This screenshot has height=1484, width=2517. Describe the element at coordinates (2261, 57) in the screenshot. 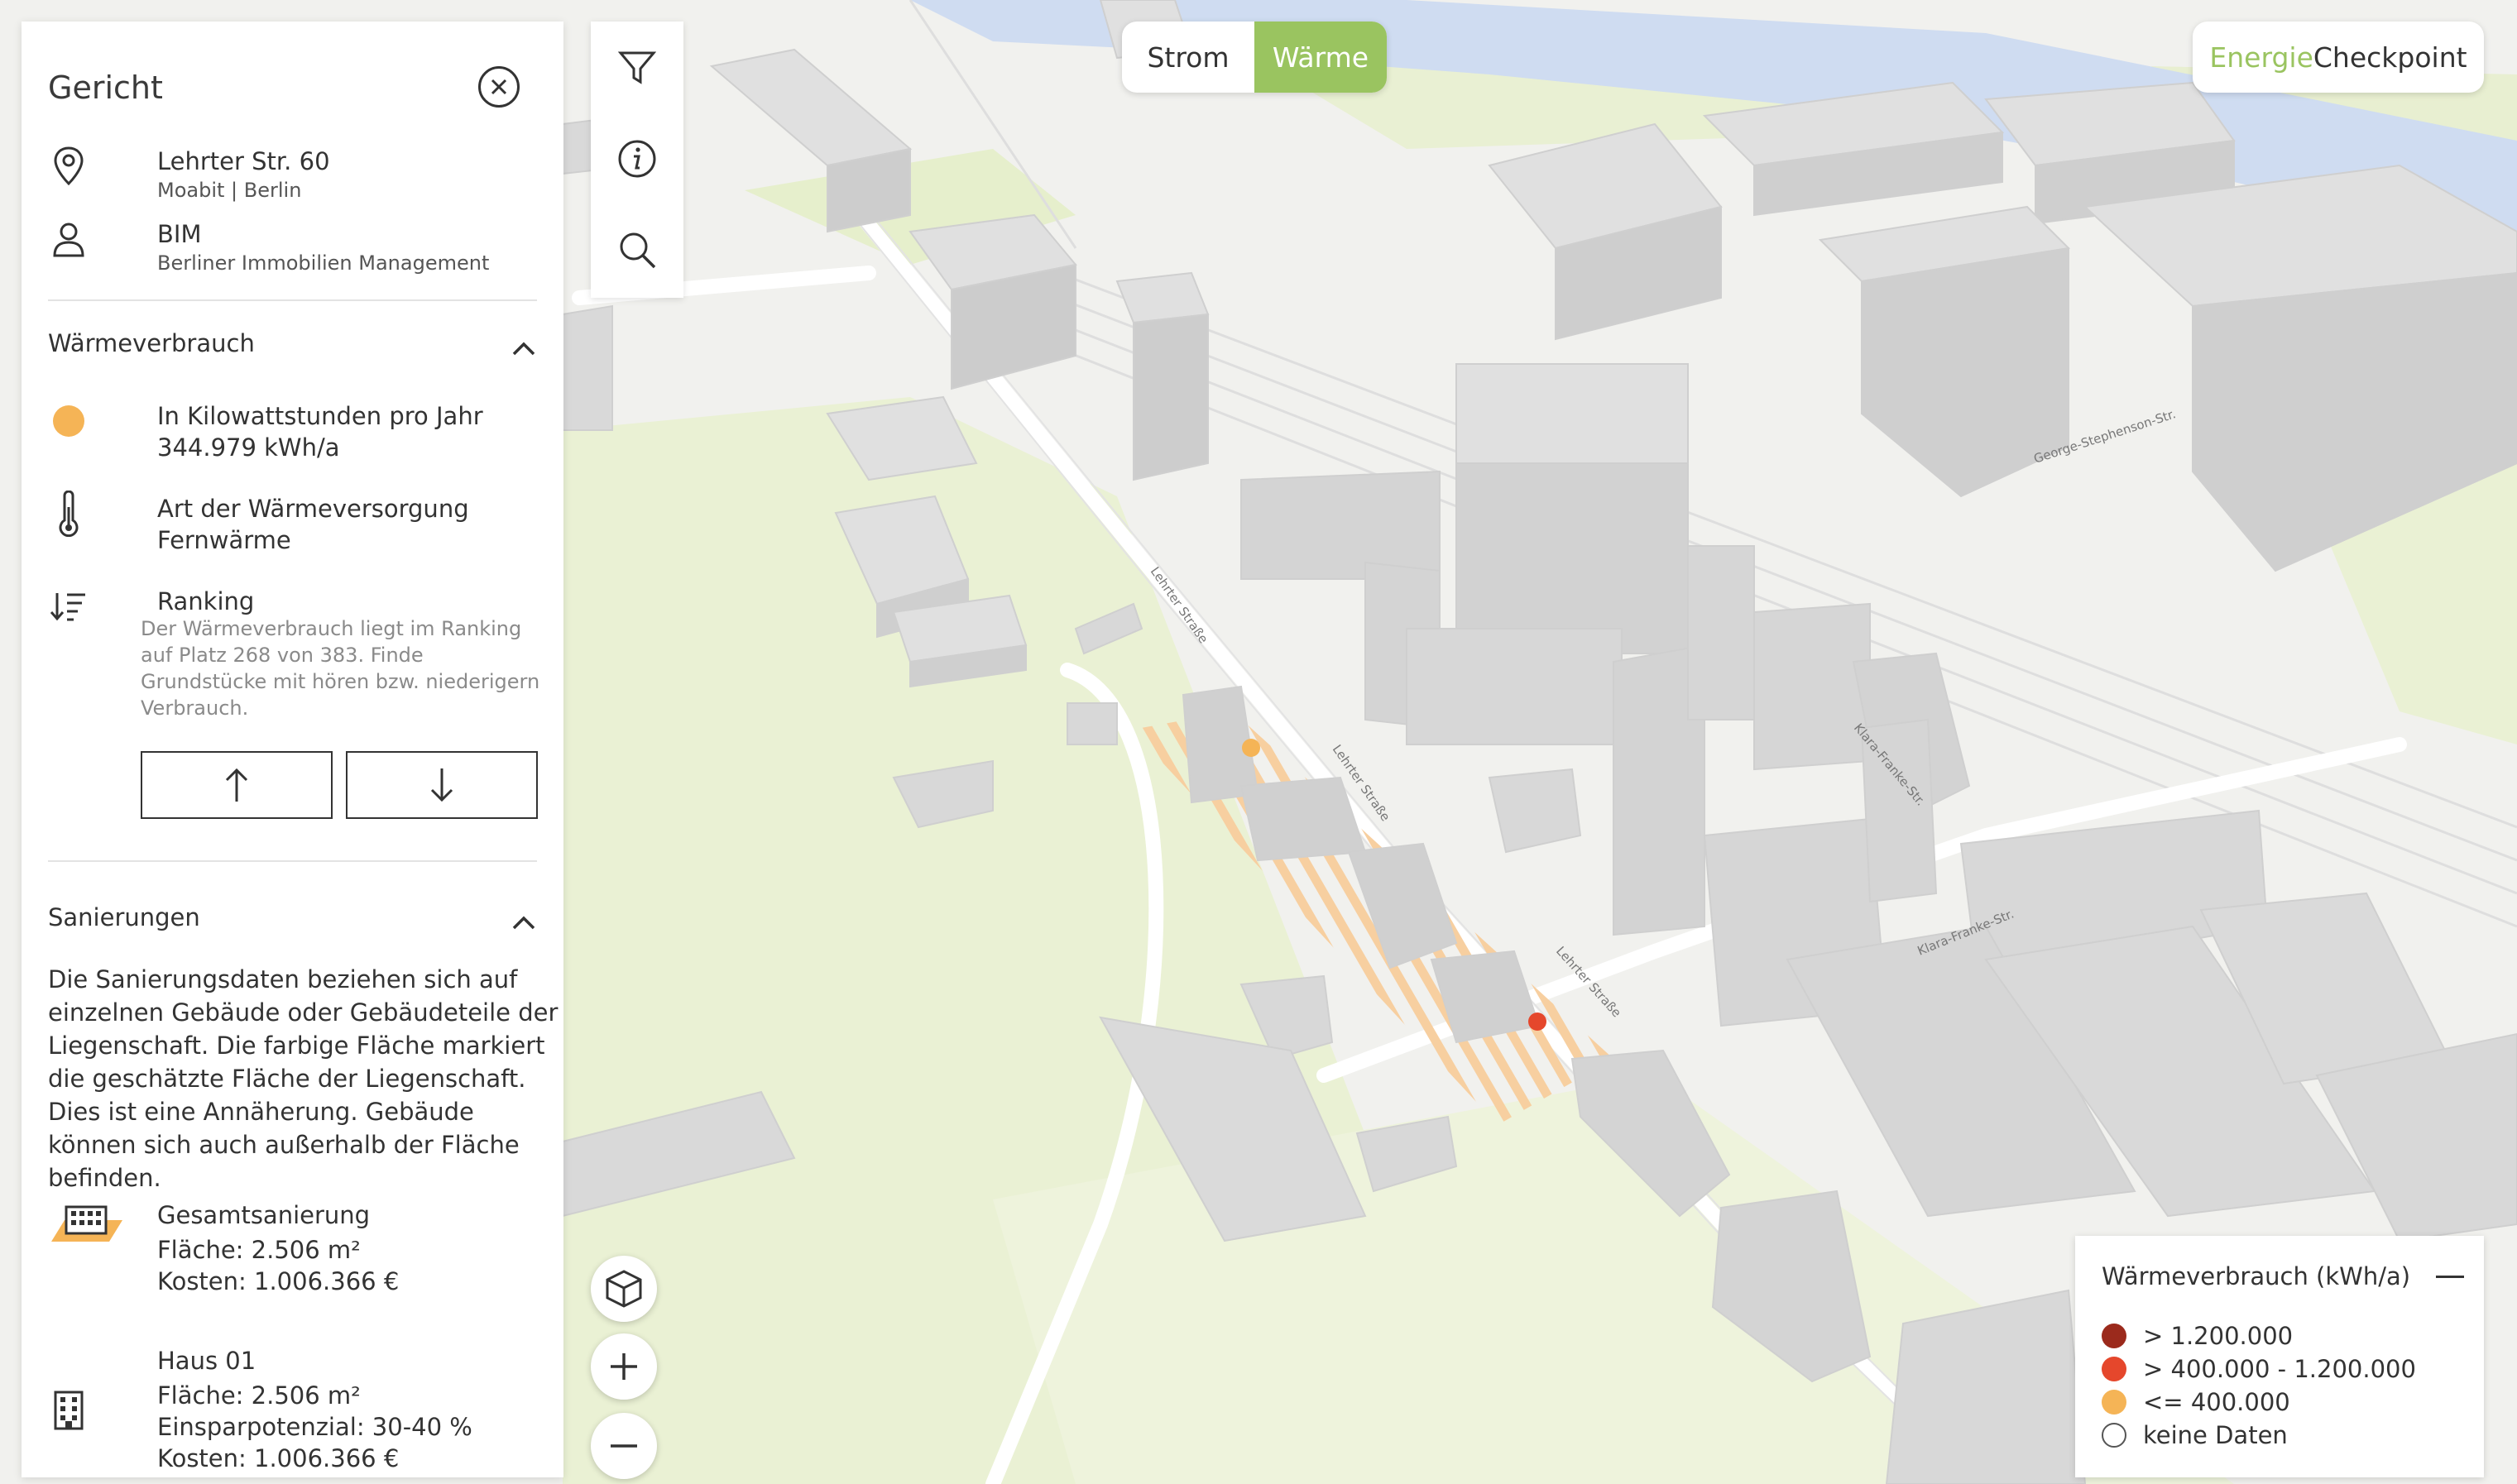

I see `brand-part1: Energie` at that location.